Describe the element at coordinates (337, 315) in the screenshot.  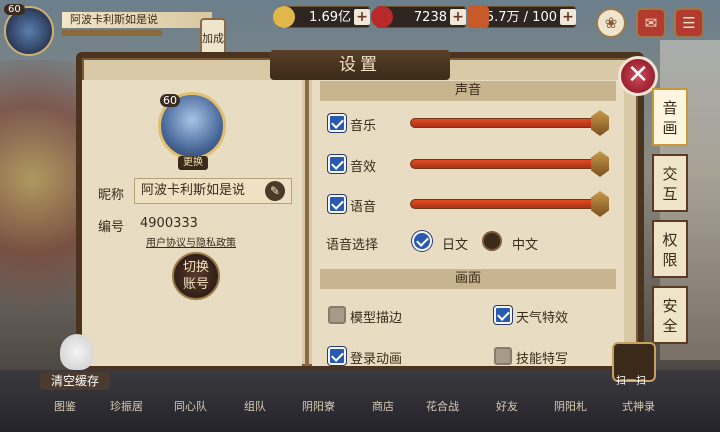
I see `model-outline-checkbox` at that location.